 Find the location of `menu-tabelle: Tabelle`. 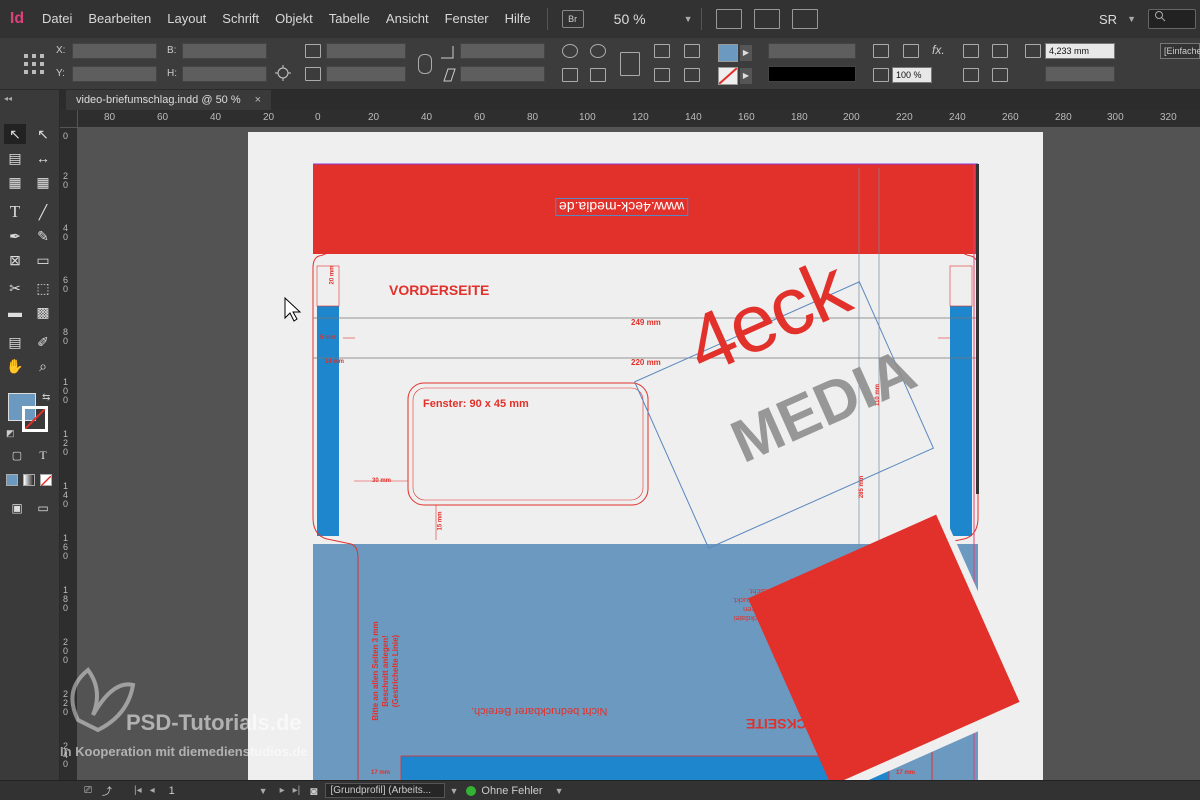

menu-tabelle: Tabelle is located at coordinates (349, 19).